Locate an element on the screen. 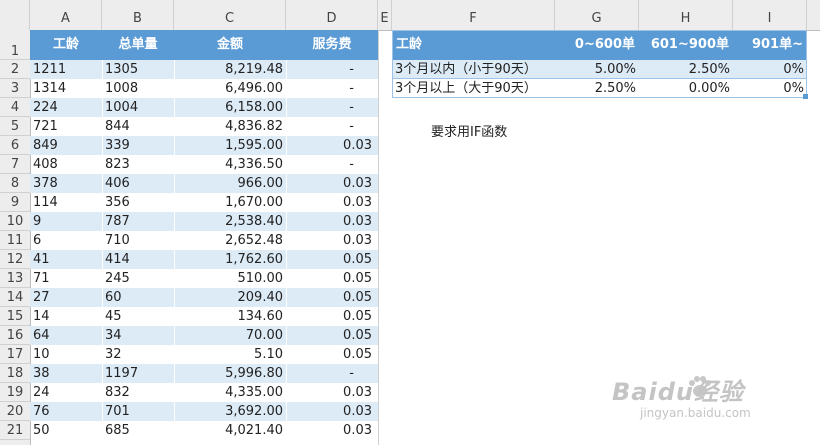 The image size is (820, 445). table-cell: 224 is located at coordinates (66, 107).